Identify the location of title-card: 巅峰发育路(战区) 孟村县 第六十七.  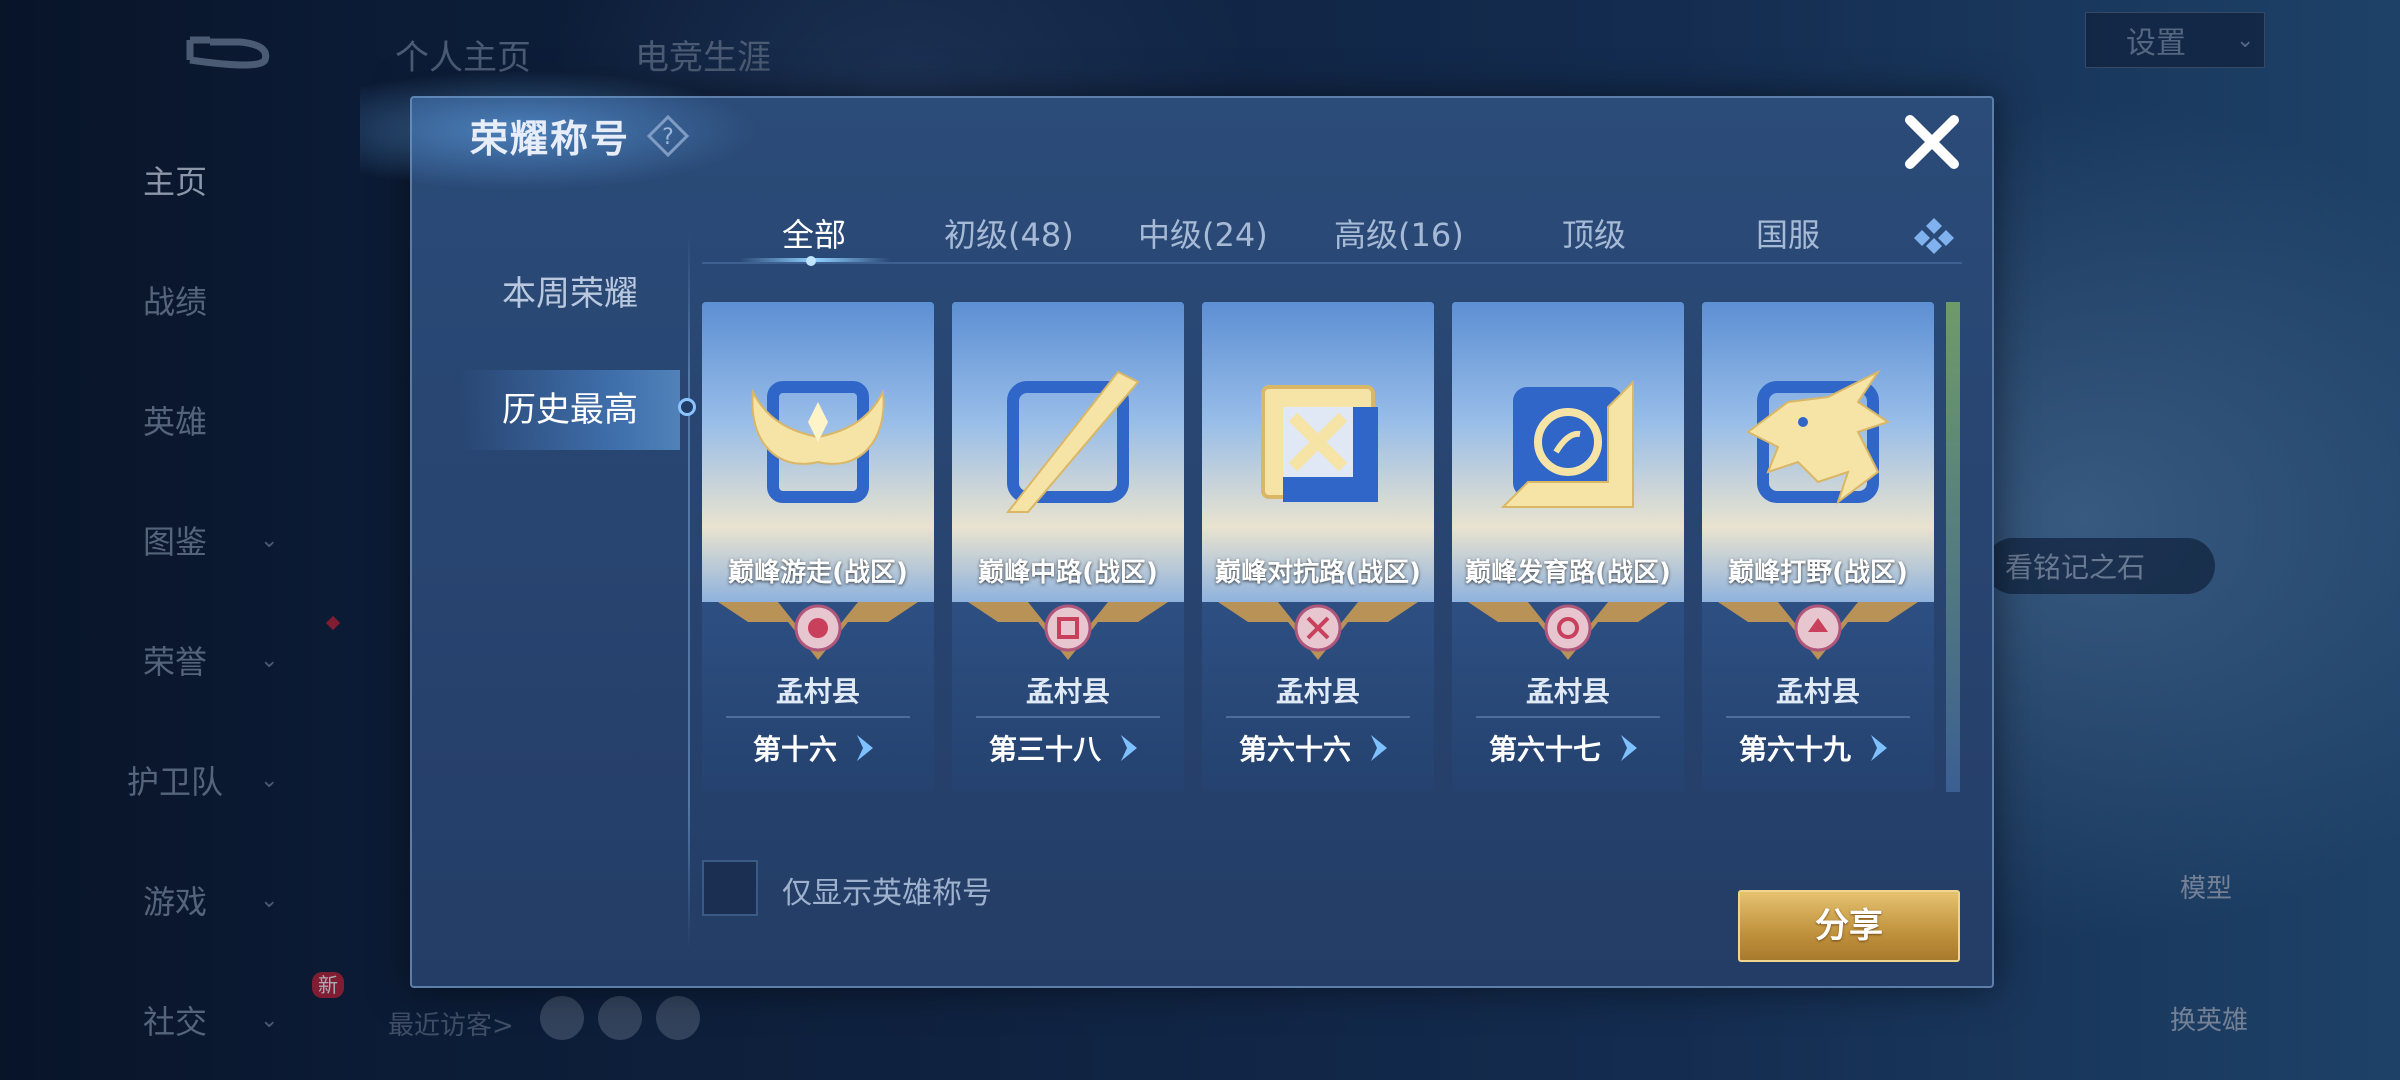
(1568, 547).